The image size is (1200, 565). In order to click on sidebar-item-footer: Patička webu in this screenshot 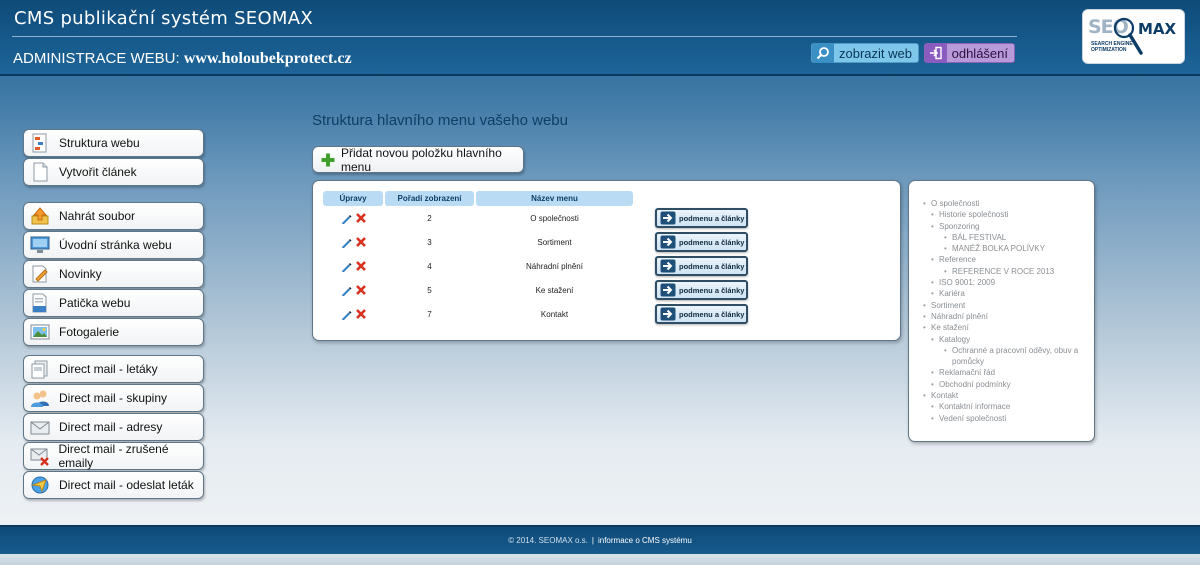, I will do `click(113, 303)`.